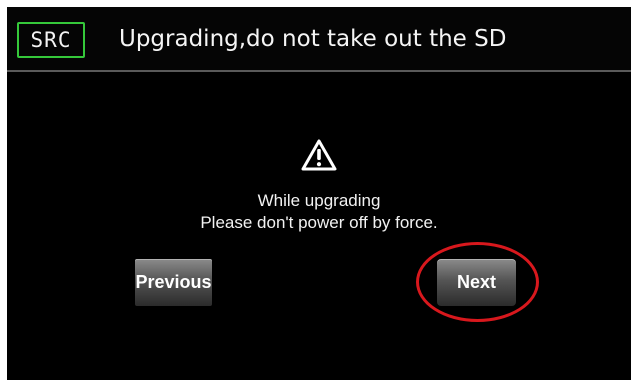  Describe the element at coordinates (313, 39) in the screenshot. I see `page-title: Upgrading,do not take out the SD` at that location.